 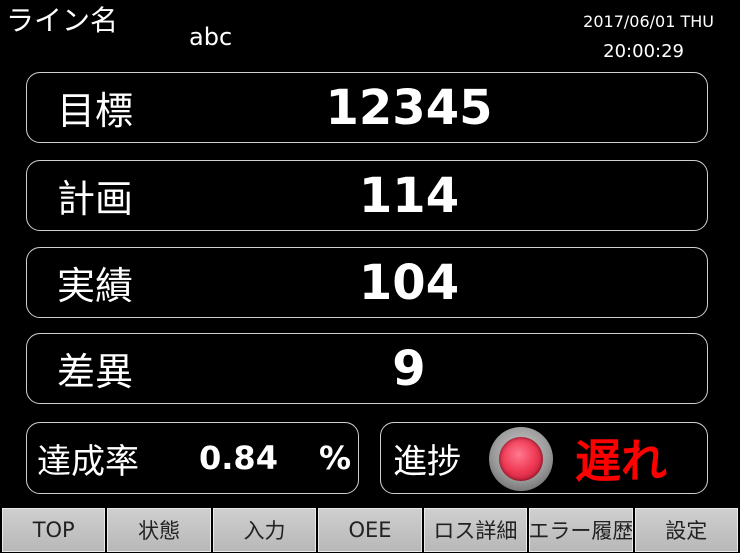 What do you see at coordinates (192, 458) in the screenshot?
I see `achievement-rate-panel: 達成率 0.84 %` at bounding box center [192, 458].